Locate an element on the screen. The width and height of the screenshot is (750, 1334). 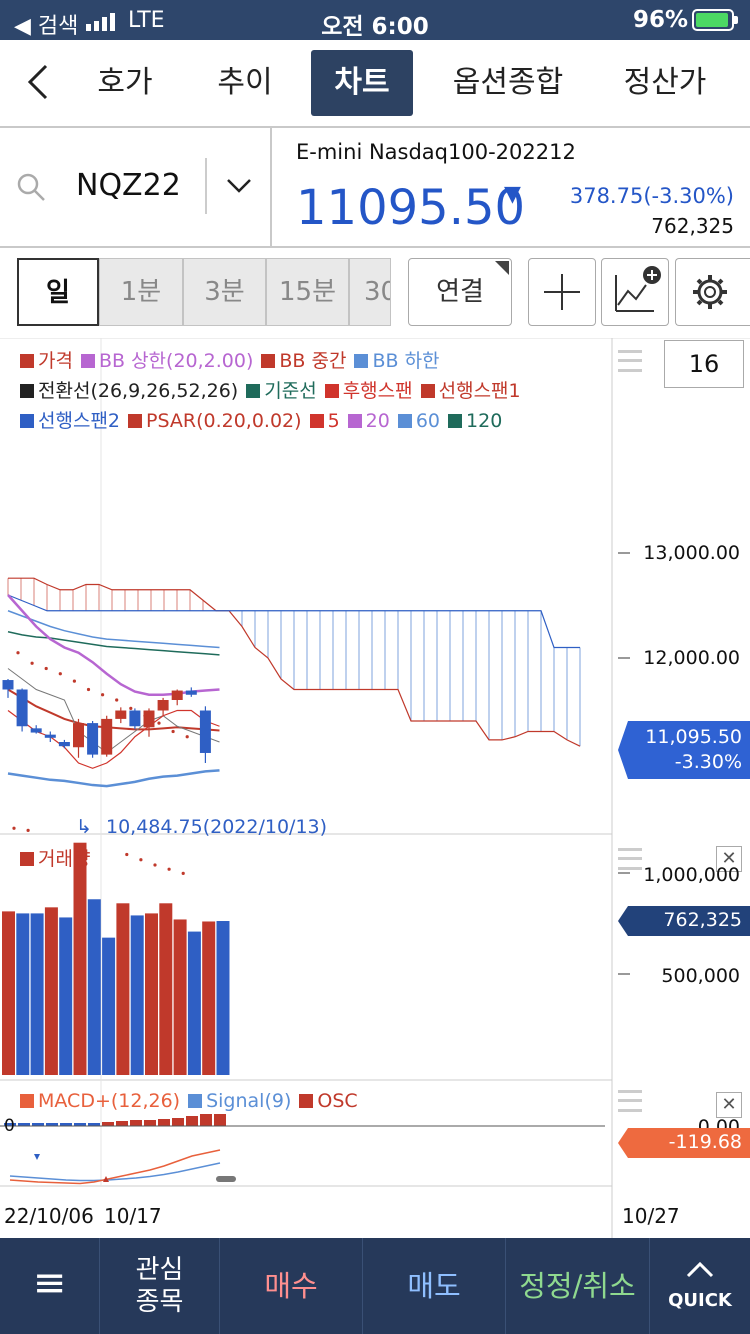
price-axis-label: 12,000.00 is located at coordinates (691, 658).